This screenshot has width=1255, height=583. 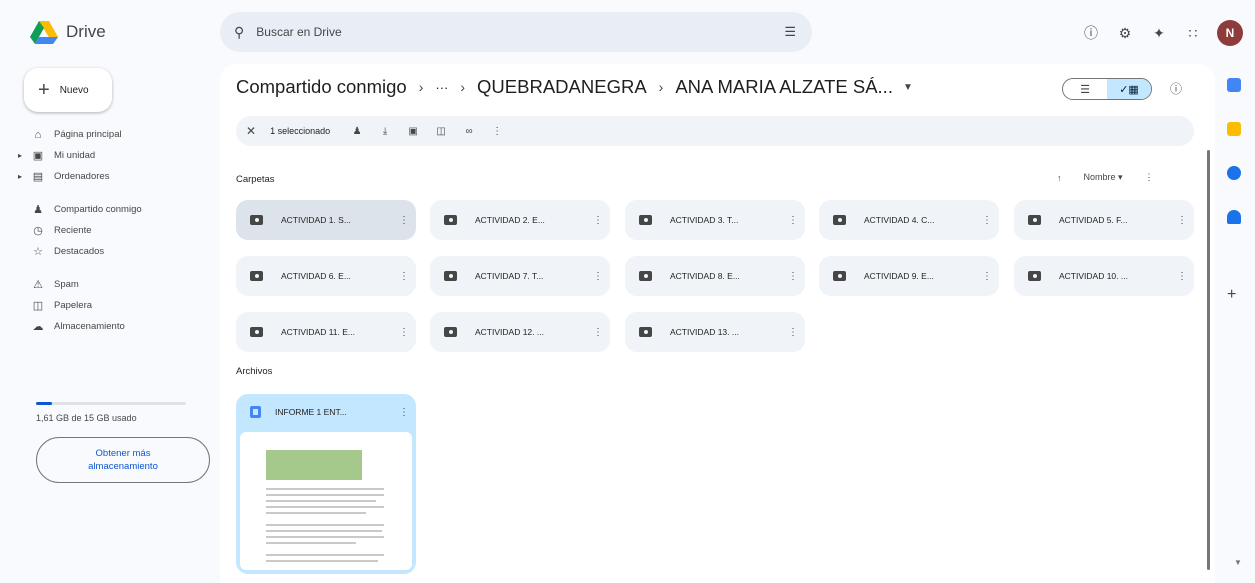 What do you see at coordinates (113, 209) in the screenshot?
I see `sidebar-item-shared: ♟ Compartido conmigo` at bounding box center [113, 209].